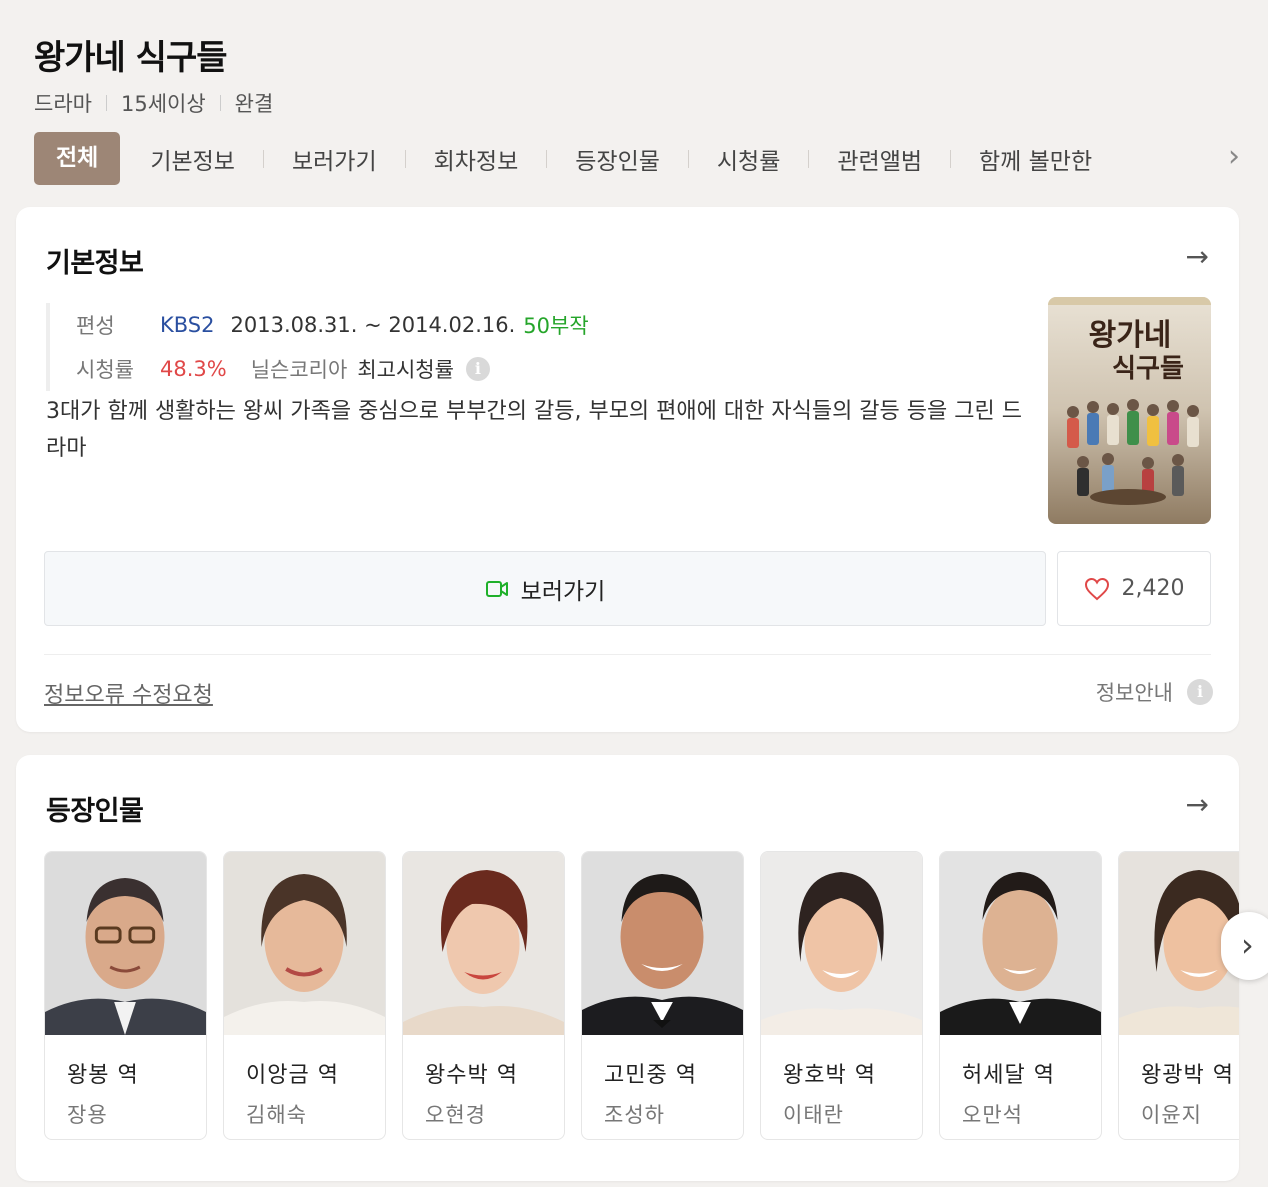  I want to click on cast-item: 왕봉 역 장용, so click(125, 995).